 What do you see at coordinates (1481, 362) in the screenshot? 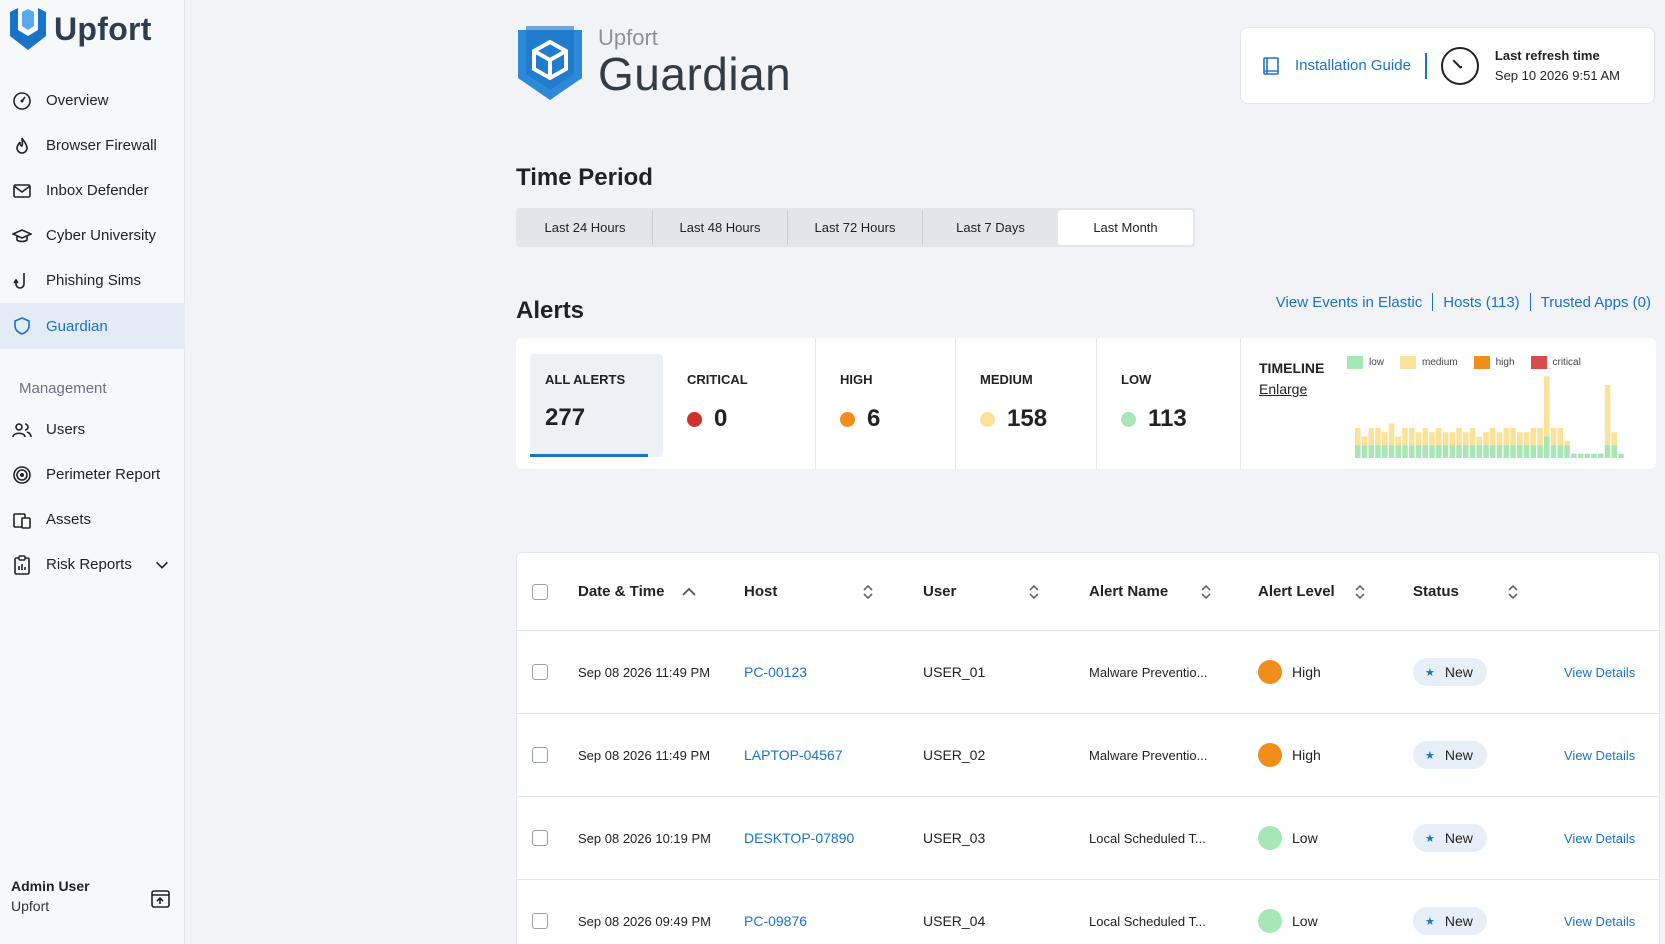
I see `legend-swatch` at bounding box center [1481, 362].